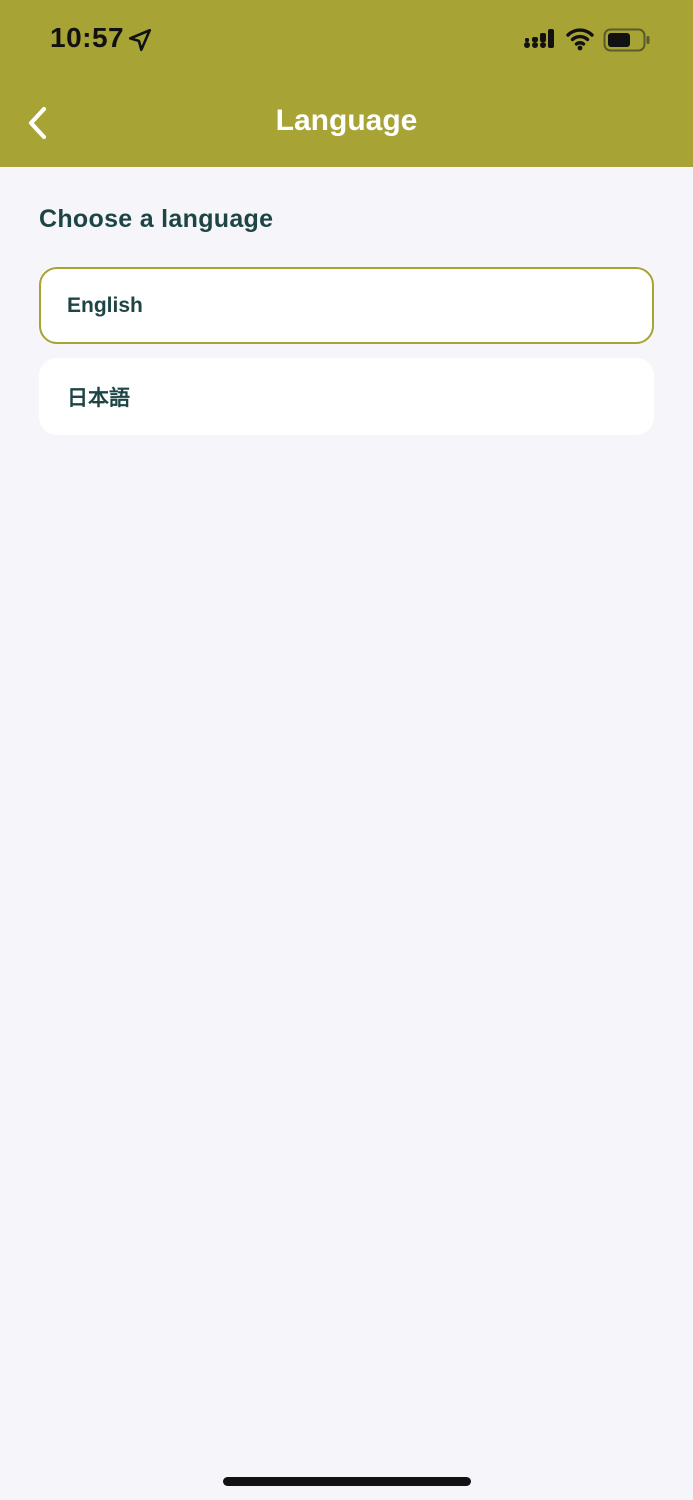 The width and height of the screenshot is (693, 1500). What do you see at coordinates (105, 305) in the screenshot?
I see `language-option-label: English` at bounding box center [105, 305].